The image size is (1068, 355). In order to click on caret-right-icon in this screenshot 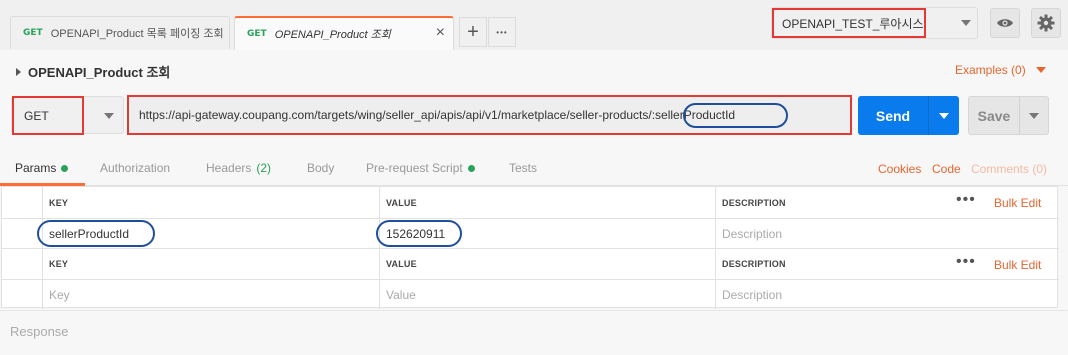, I will do `click(18, 71)`.